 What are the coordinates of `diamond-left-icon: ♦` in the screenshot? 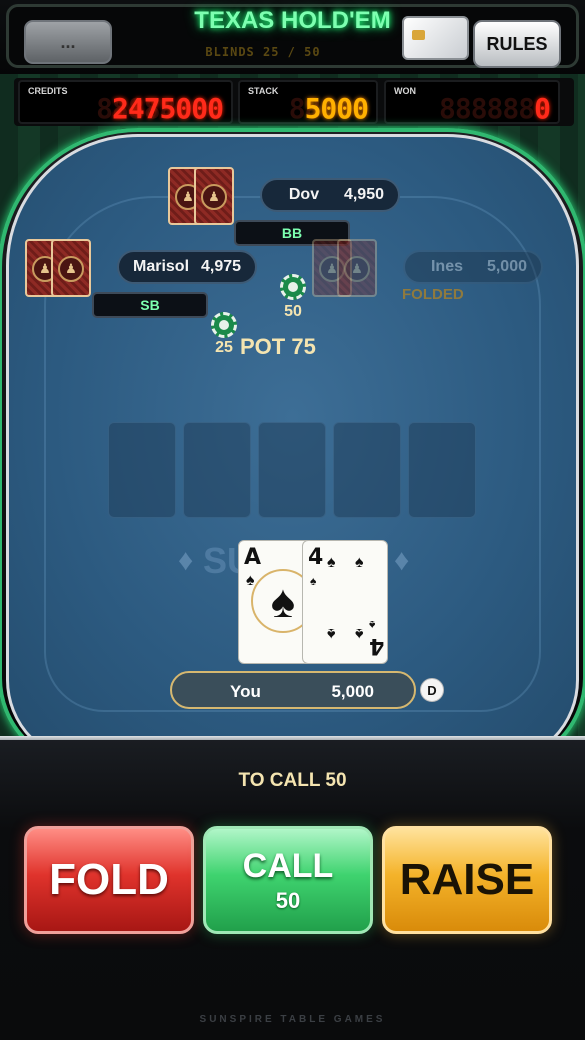 It's located at (186, 560).